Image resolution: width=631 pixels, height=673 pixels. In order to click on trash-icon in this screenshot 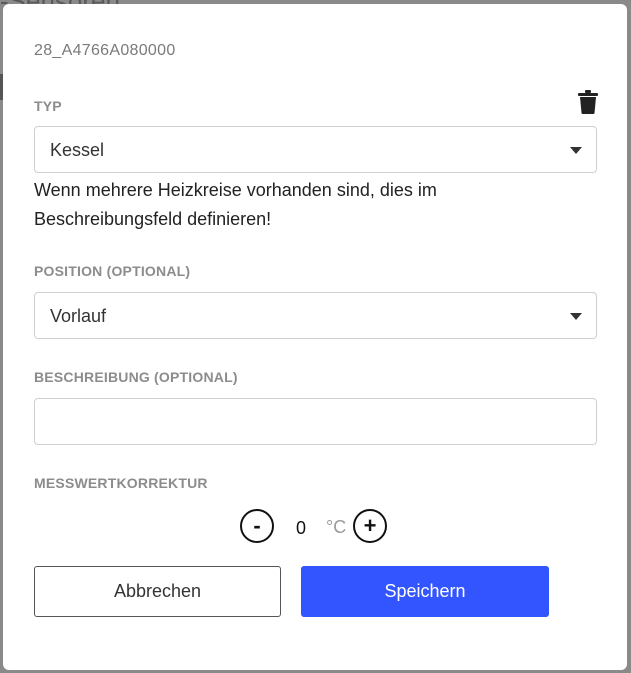, I will do `click(588, 102)`.